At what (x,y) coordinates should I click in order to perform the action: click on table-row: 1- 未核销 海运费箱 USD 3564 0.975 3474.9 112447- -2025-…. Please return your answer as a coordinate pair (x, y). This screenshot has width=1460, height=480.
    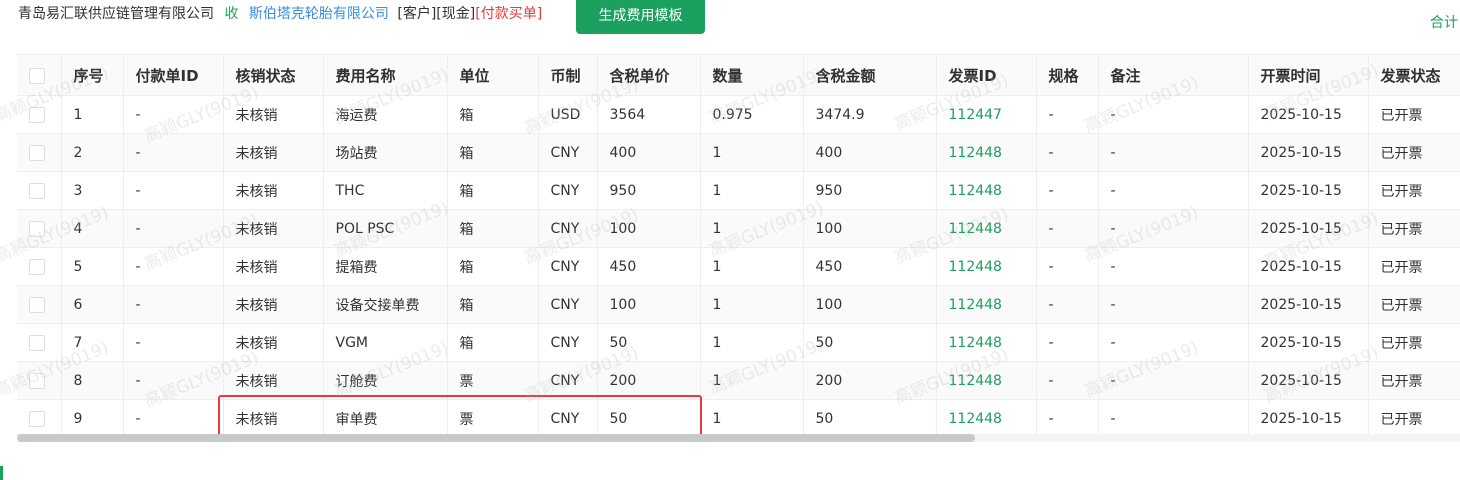
    Looking at the image, I should click on (738, 114).